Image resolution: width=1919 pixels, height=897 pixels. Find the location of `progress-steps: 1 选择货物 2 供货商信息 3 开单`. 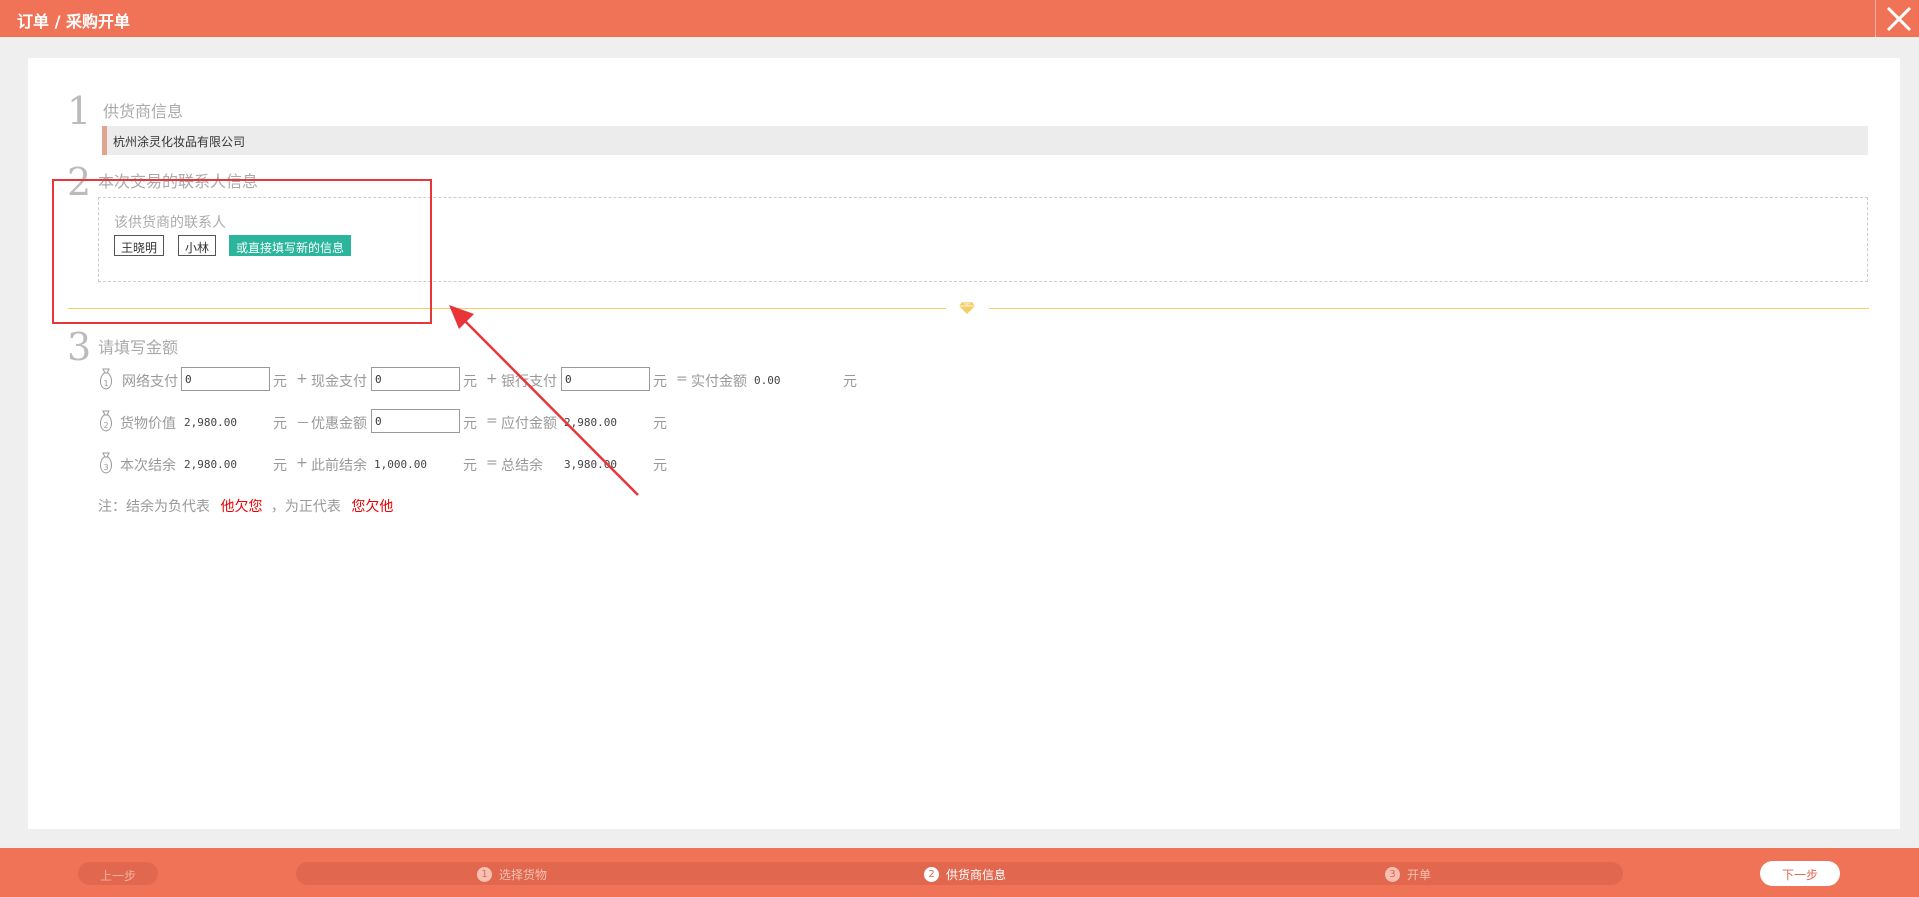

progress-steps: 1 选择货物 2 供货商信息 3 开单 is located at coordinates (959, 873).